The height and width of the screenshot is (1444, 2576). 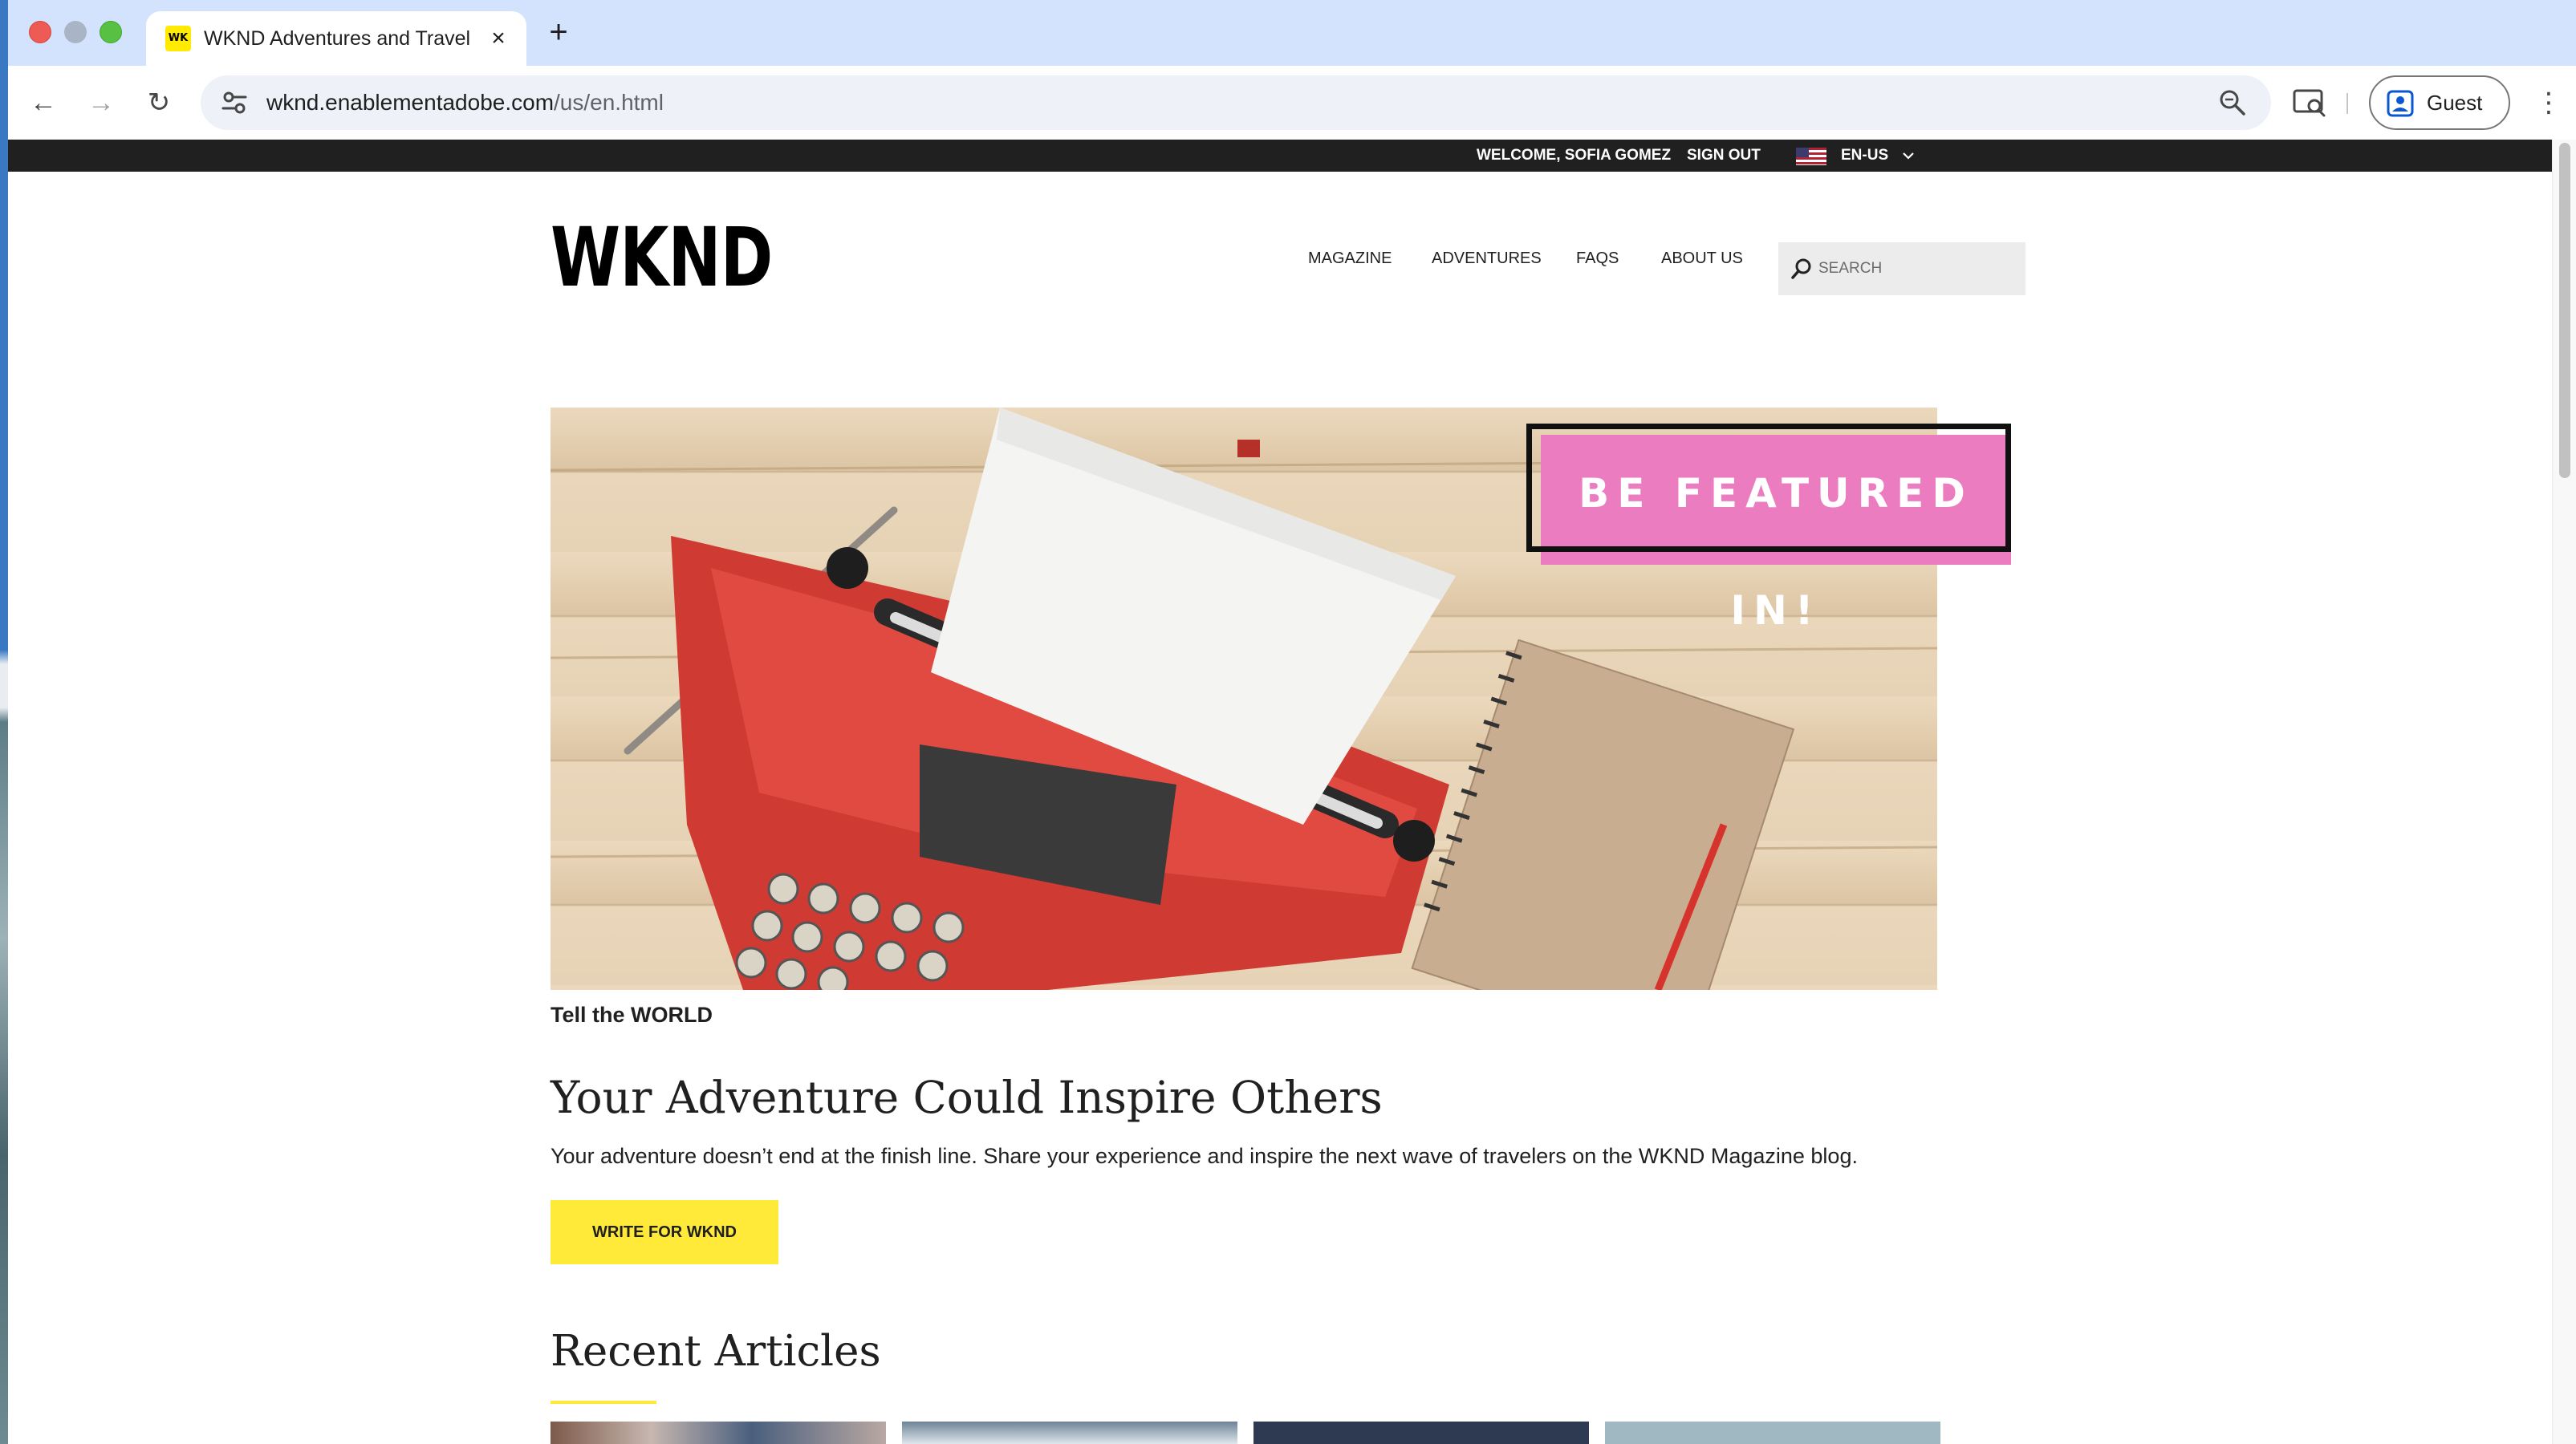 What do you see at coordinates (111, 32) in the screenshot?
I see `window-maximize-button` at bounding box center [111, 32].